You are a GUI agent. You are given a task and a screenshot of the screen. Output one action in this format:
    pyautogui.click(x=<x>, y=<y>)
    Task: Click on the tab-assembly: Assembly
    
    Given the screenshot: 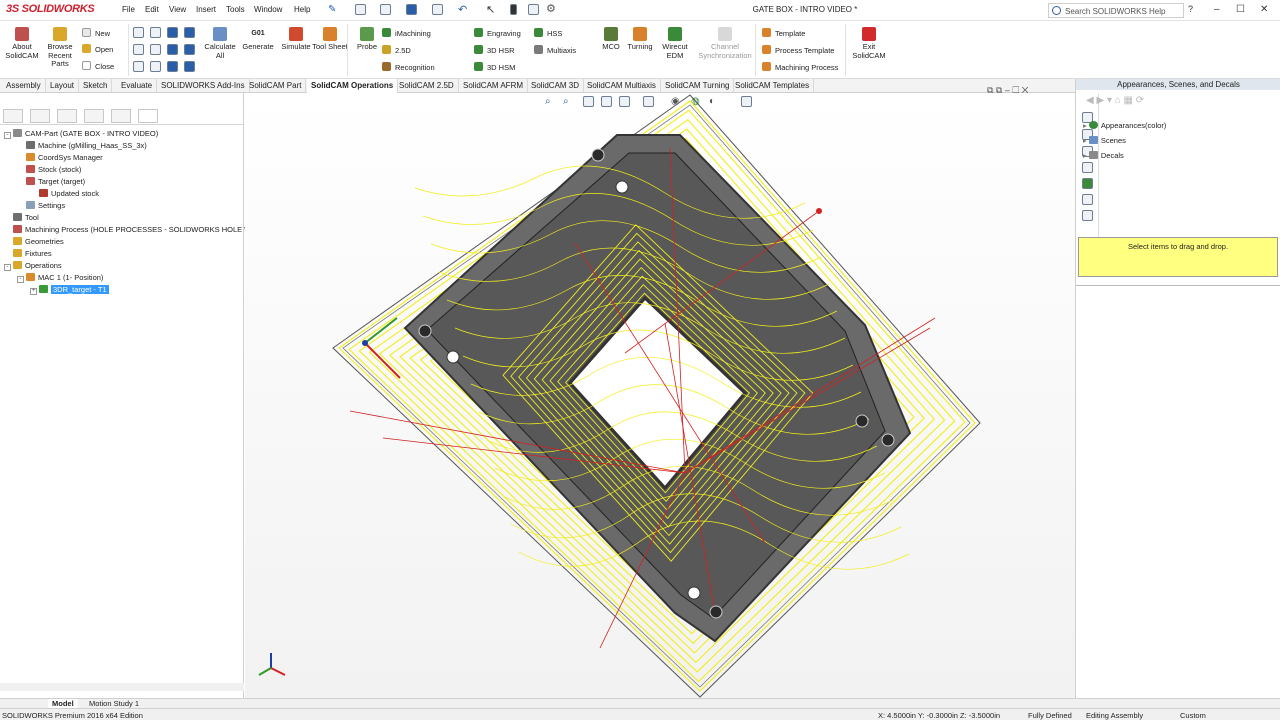 What is the action you would take?
    pyautogui.click(x=24, y=86)
    